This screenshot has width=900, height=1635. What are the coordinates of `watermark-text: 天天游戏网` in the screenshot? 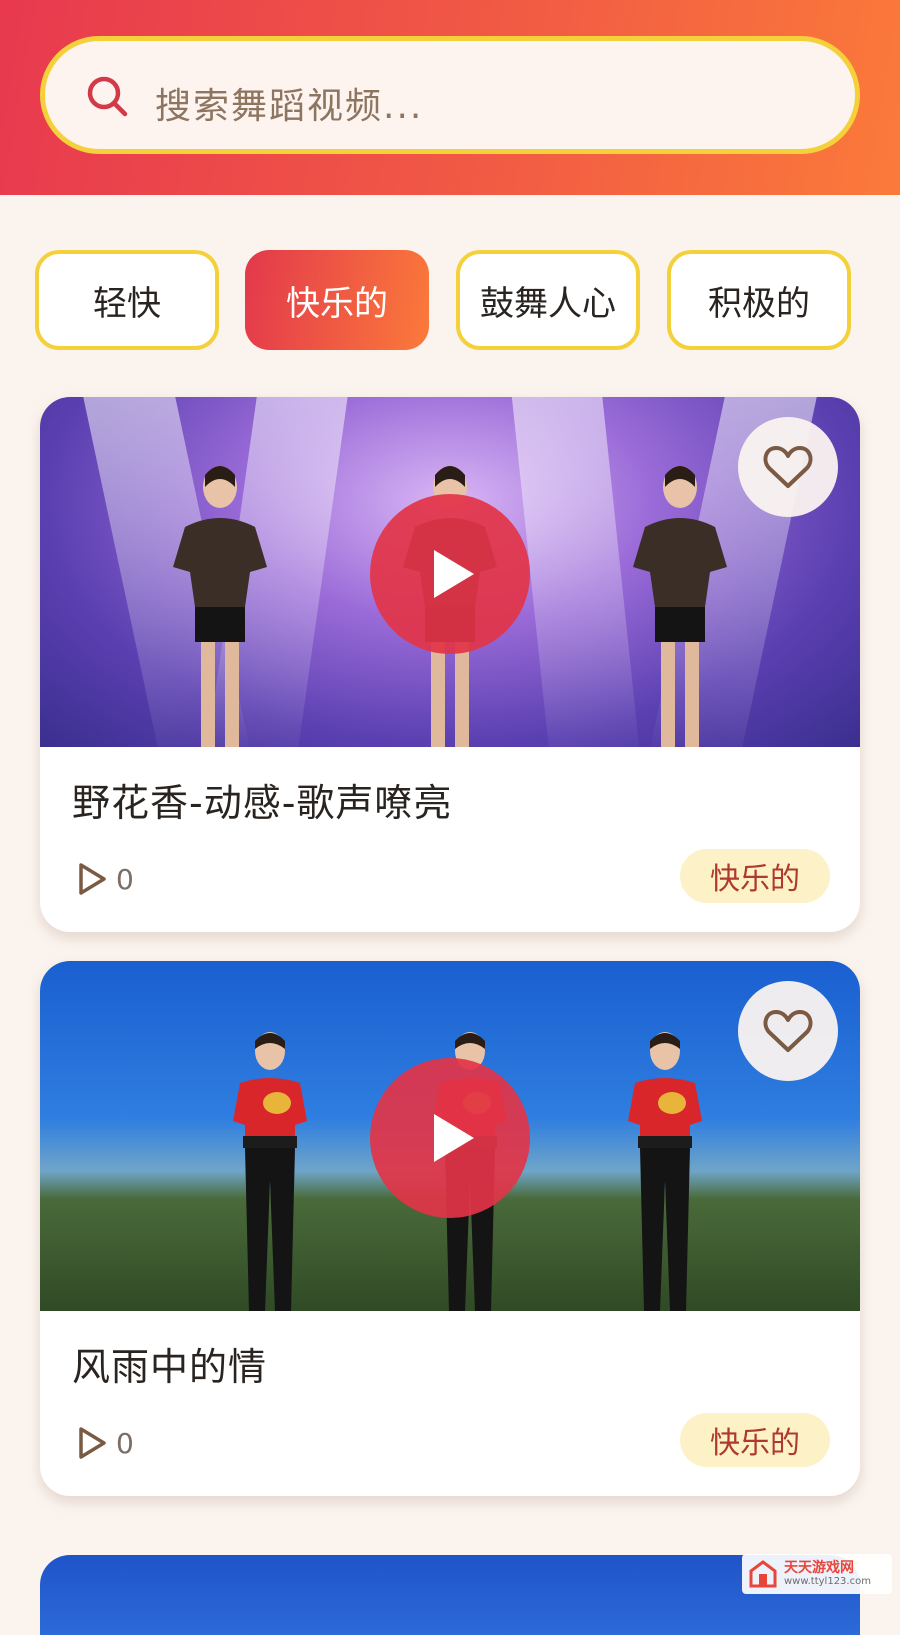 It's located at (827, 1568).